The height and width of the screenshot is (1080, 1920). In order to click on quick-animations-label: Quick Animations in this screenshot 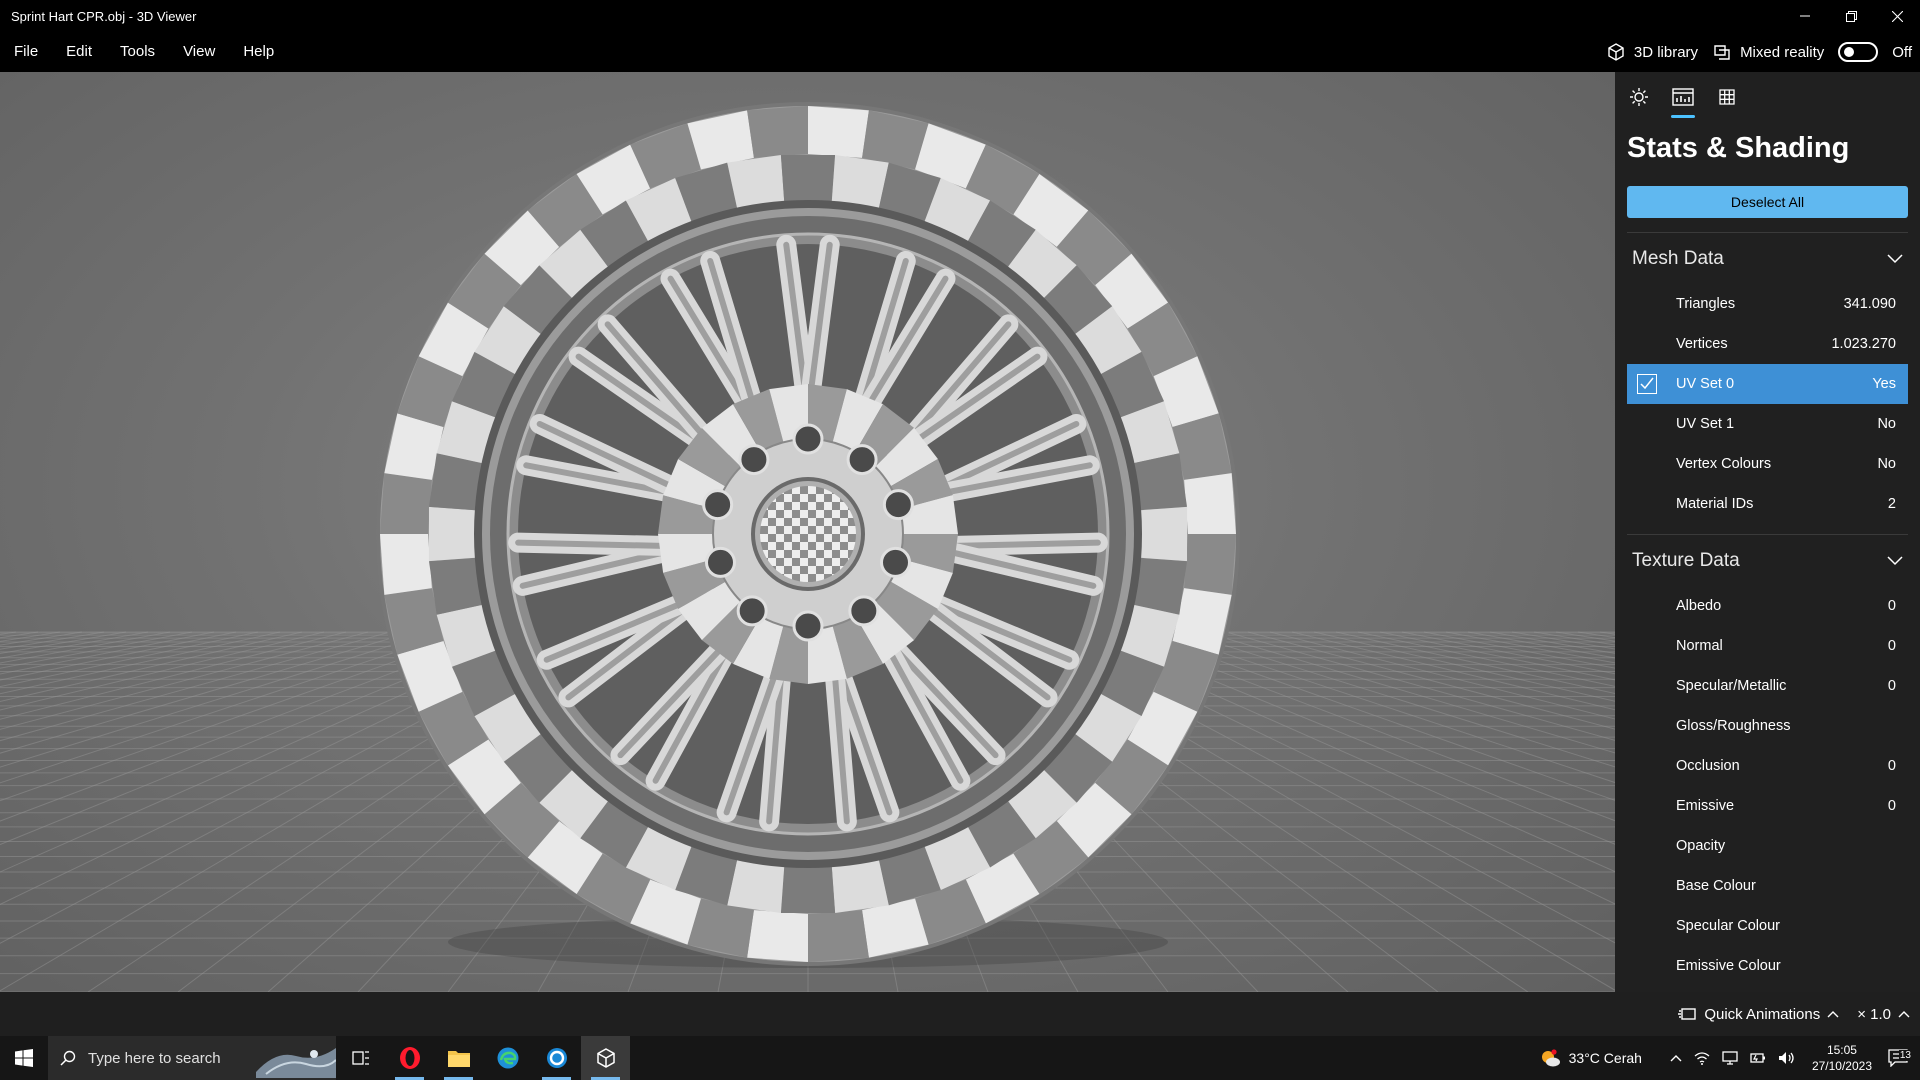, I will do `click(1762, 1014)`.